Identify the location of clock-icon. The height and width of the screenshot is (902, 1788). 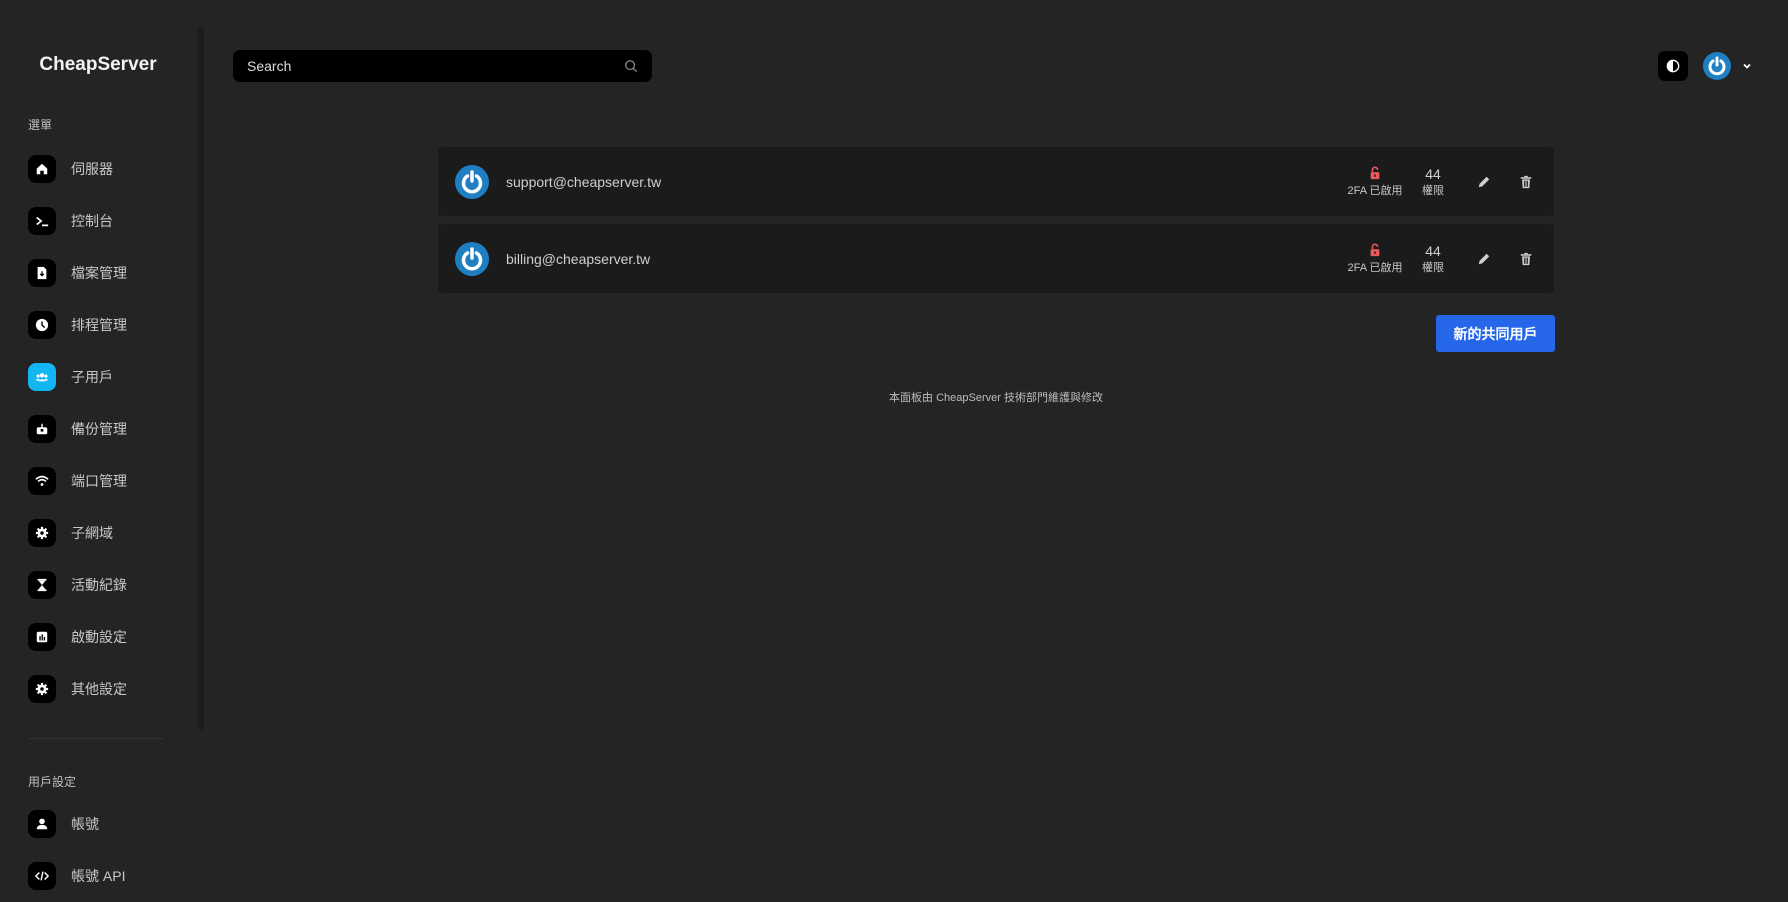
(42, 325).